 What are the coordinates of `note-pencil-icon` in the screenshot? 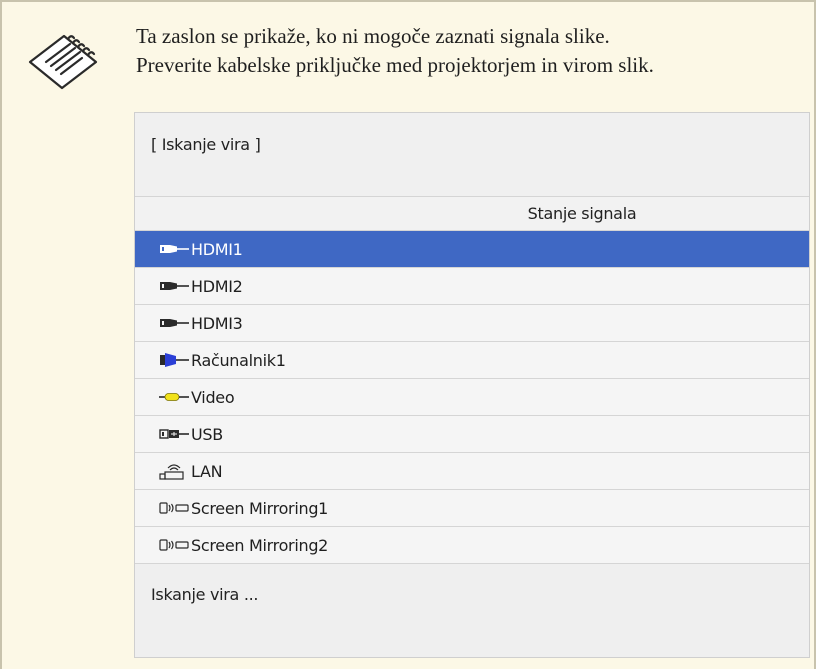 It's located at (63, 62).